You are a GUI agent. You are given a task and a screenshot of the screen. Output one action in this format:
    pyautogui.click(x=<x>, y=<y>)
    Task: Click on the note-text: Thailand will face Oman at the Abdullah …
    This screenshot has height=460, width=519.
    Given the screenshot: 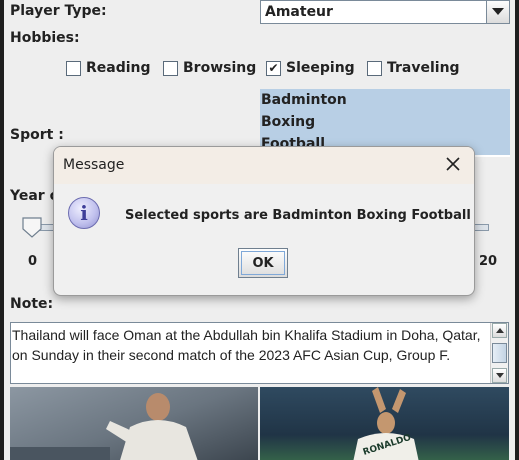 What is the action you would take?
    pyautogui.click(x=250, y=345)
    